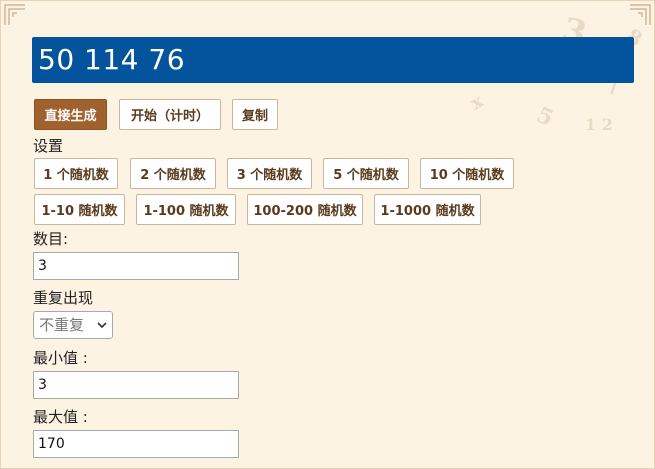 This screenshot has width=655, height=469. Describe the element at coordinates (599, 124) in the screenshot. I see `svg-text: 1 2` at that location.